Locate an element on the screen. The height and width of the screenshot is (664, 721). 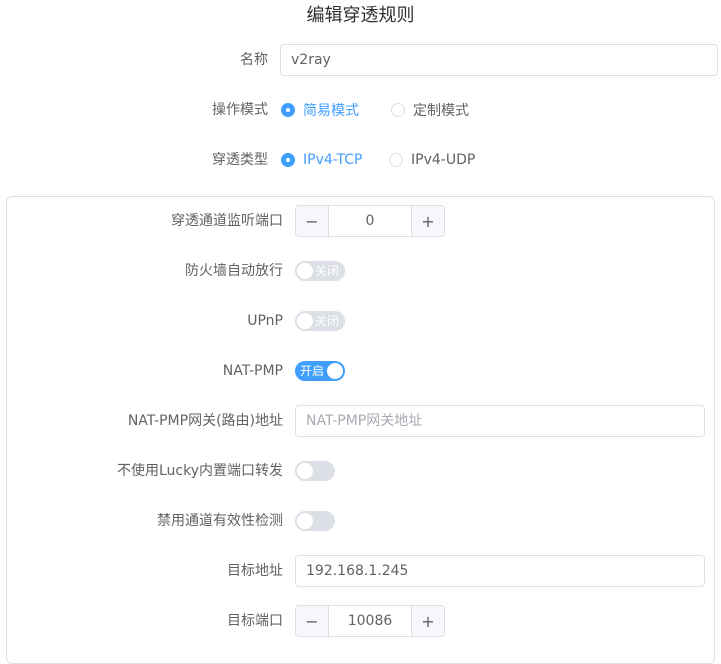
firewall-label: 防火墙自动放行 is located at coordinates (234, 271).